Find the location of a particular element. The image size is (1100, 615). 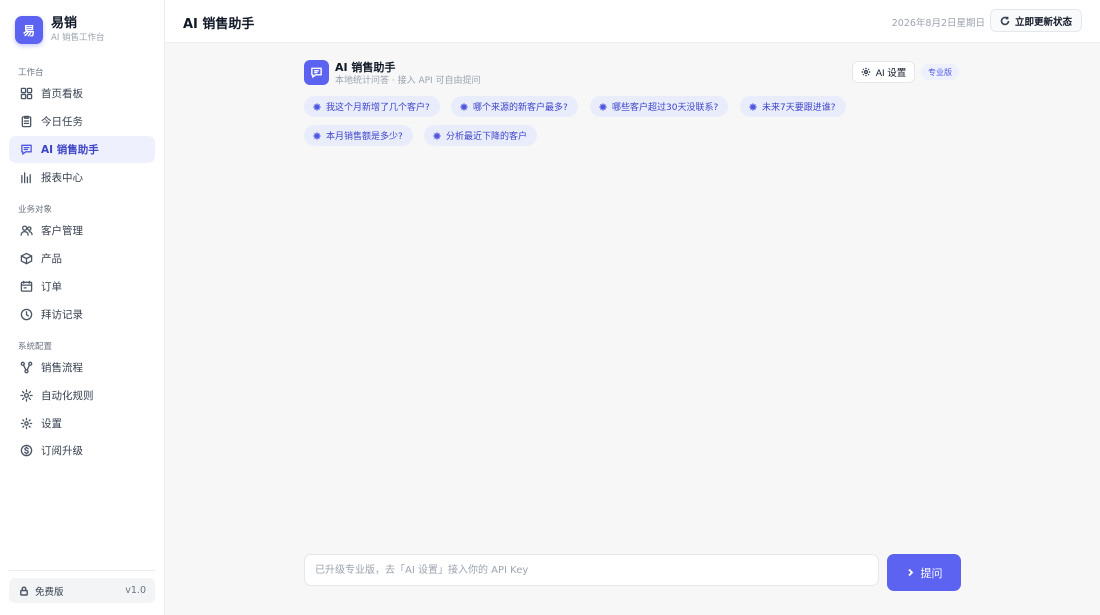

sidebar-item-automation: 自动化规则 is located at coordinates (82, 395).